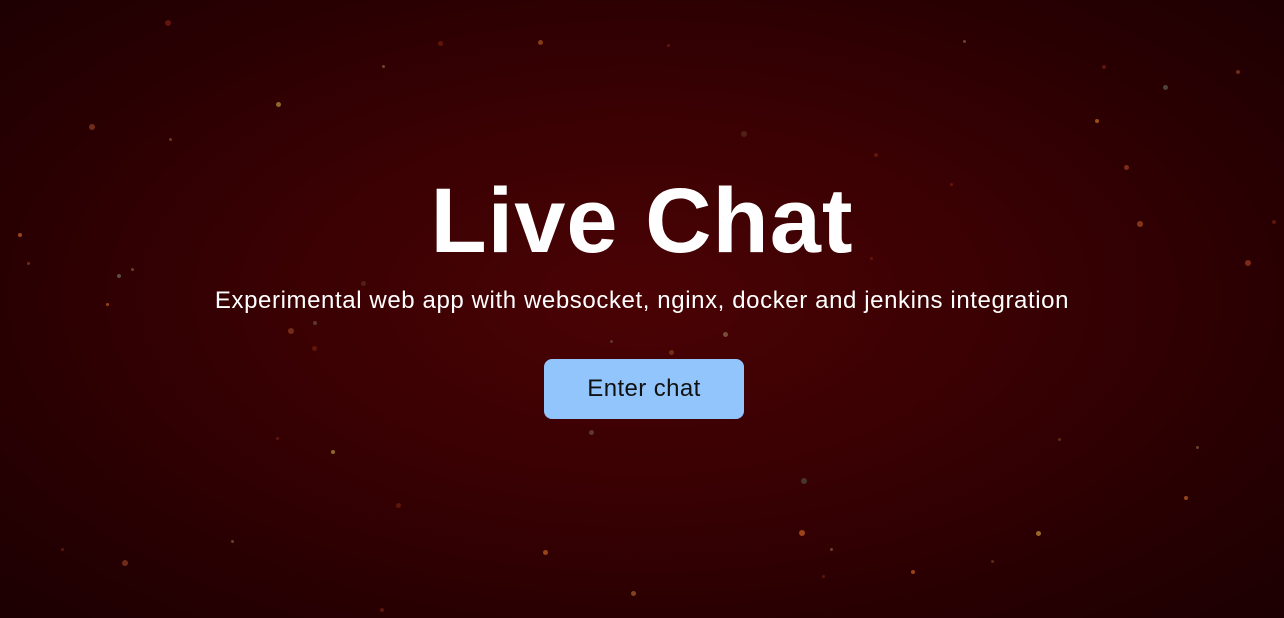 Image resolution: width=1284 pixels, height=618 pixels. I want to click on page-title: Live Chat, so click(642, 221).